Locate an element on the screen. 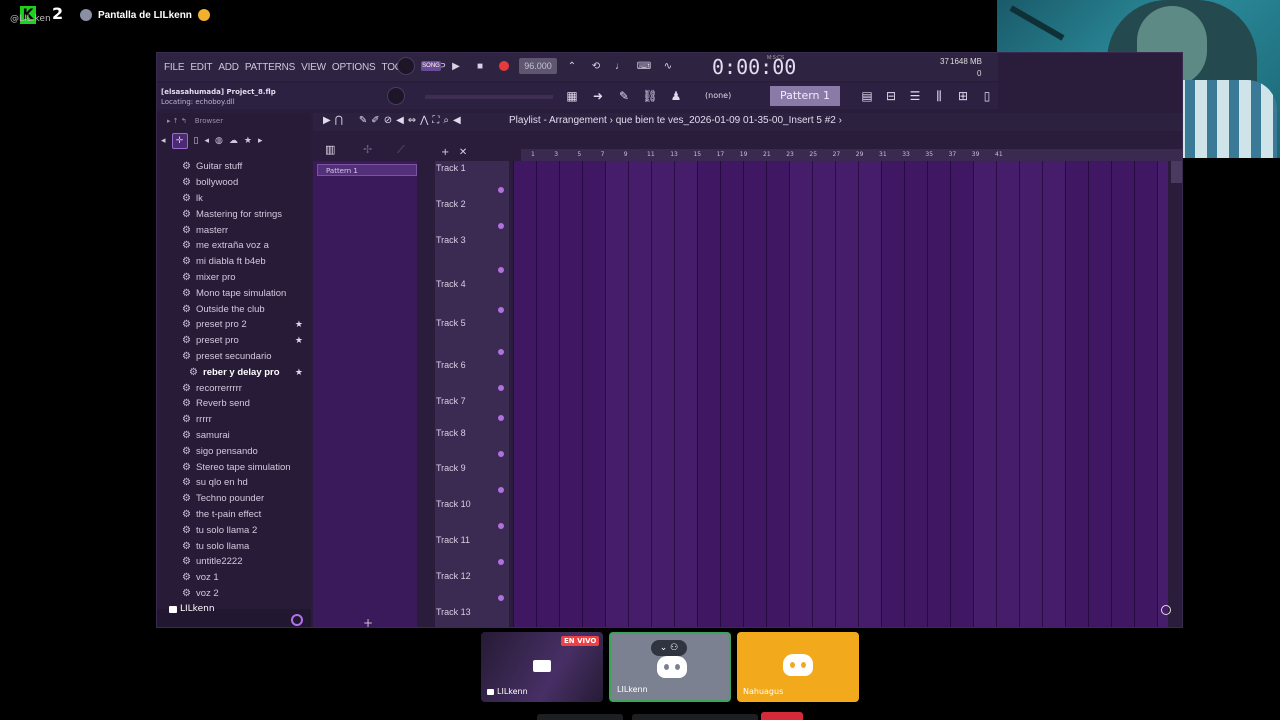 The height and width of the screenshot is (720, 1280). browser-toggle-icon: ▯ is located at coordinates (987, 96).